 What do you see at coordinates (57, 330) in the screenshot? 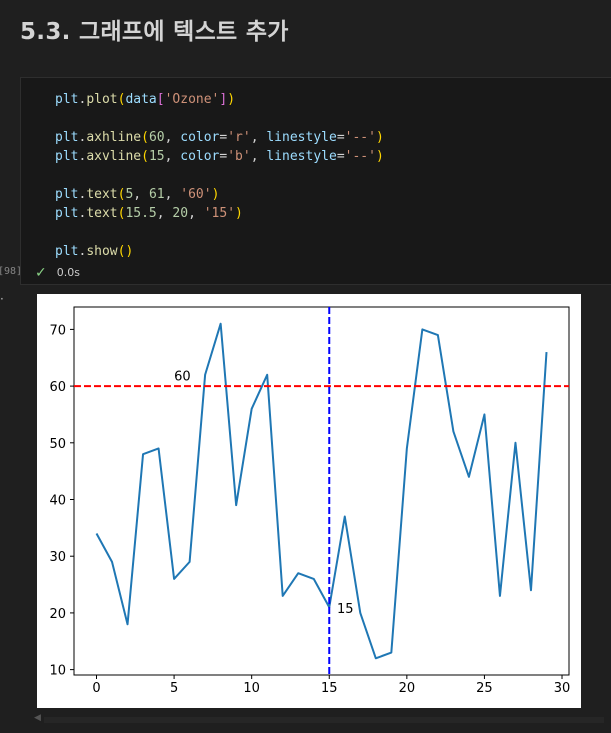
I see `y-tick-label: 70` at bounding box center [57, 330].